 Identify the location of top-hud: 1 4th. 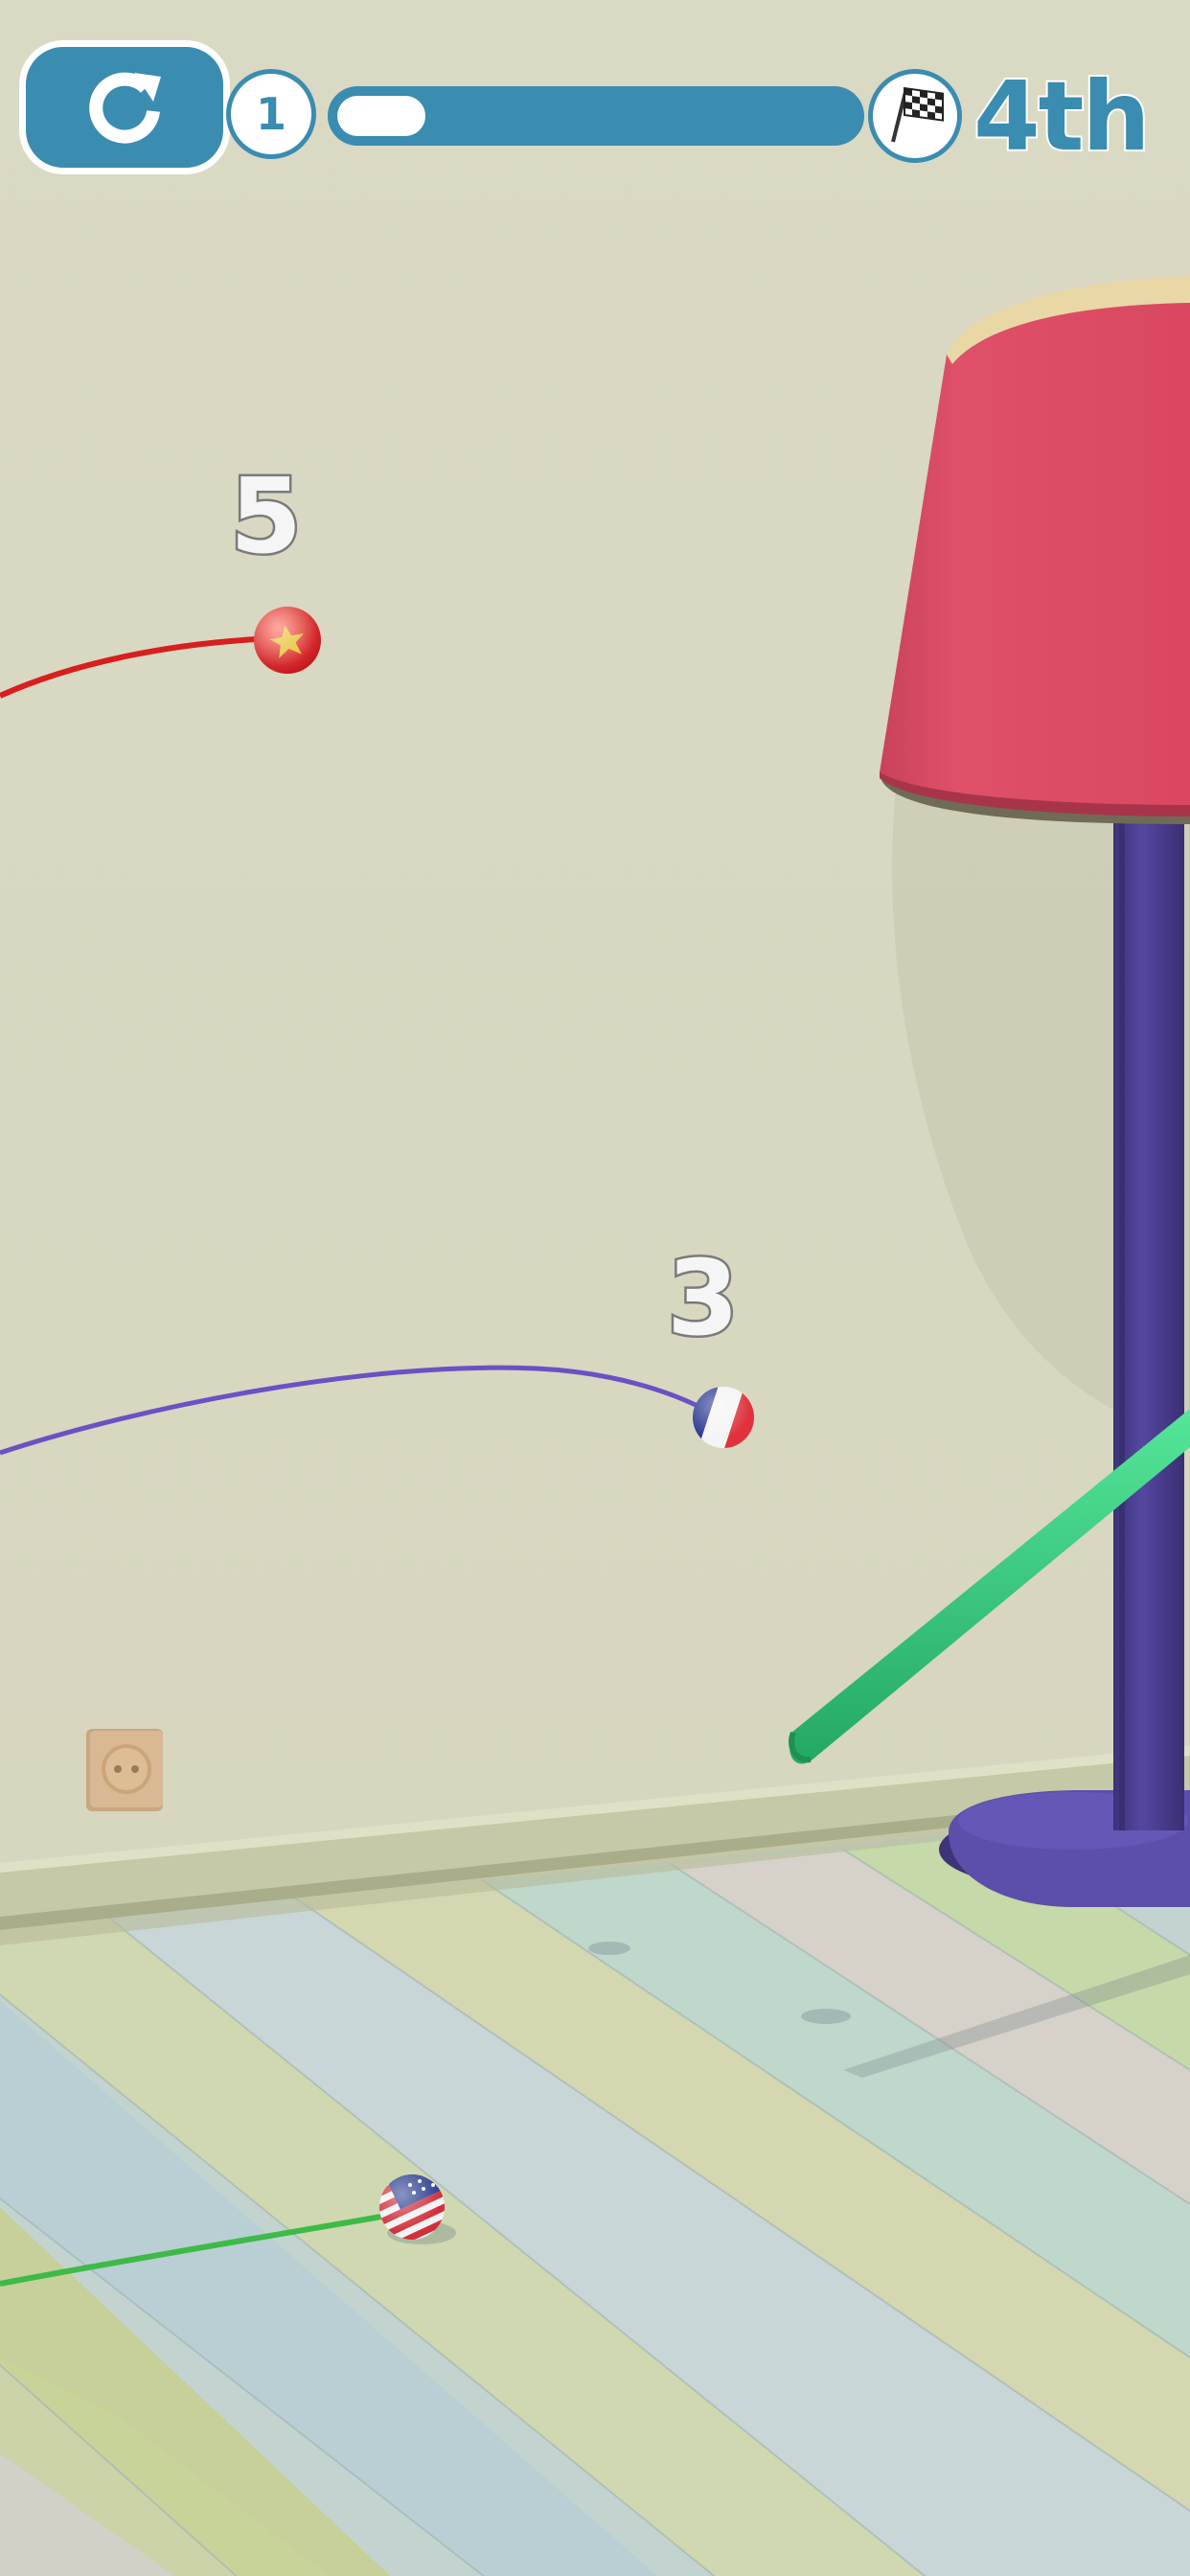
(595, 96).